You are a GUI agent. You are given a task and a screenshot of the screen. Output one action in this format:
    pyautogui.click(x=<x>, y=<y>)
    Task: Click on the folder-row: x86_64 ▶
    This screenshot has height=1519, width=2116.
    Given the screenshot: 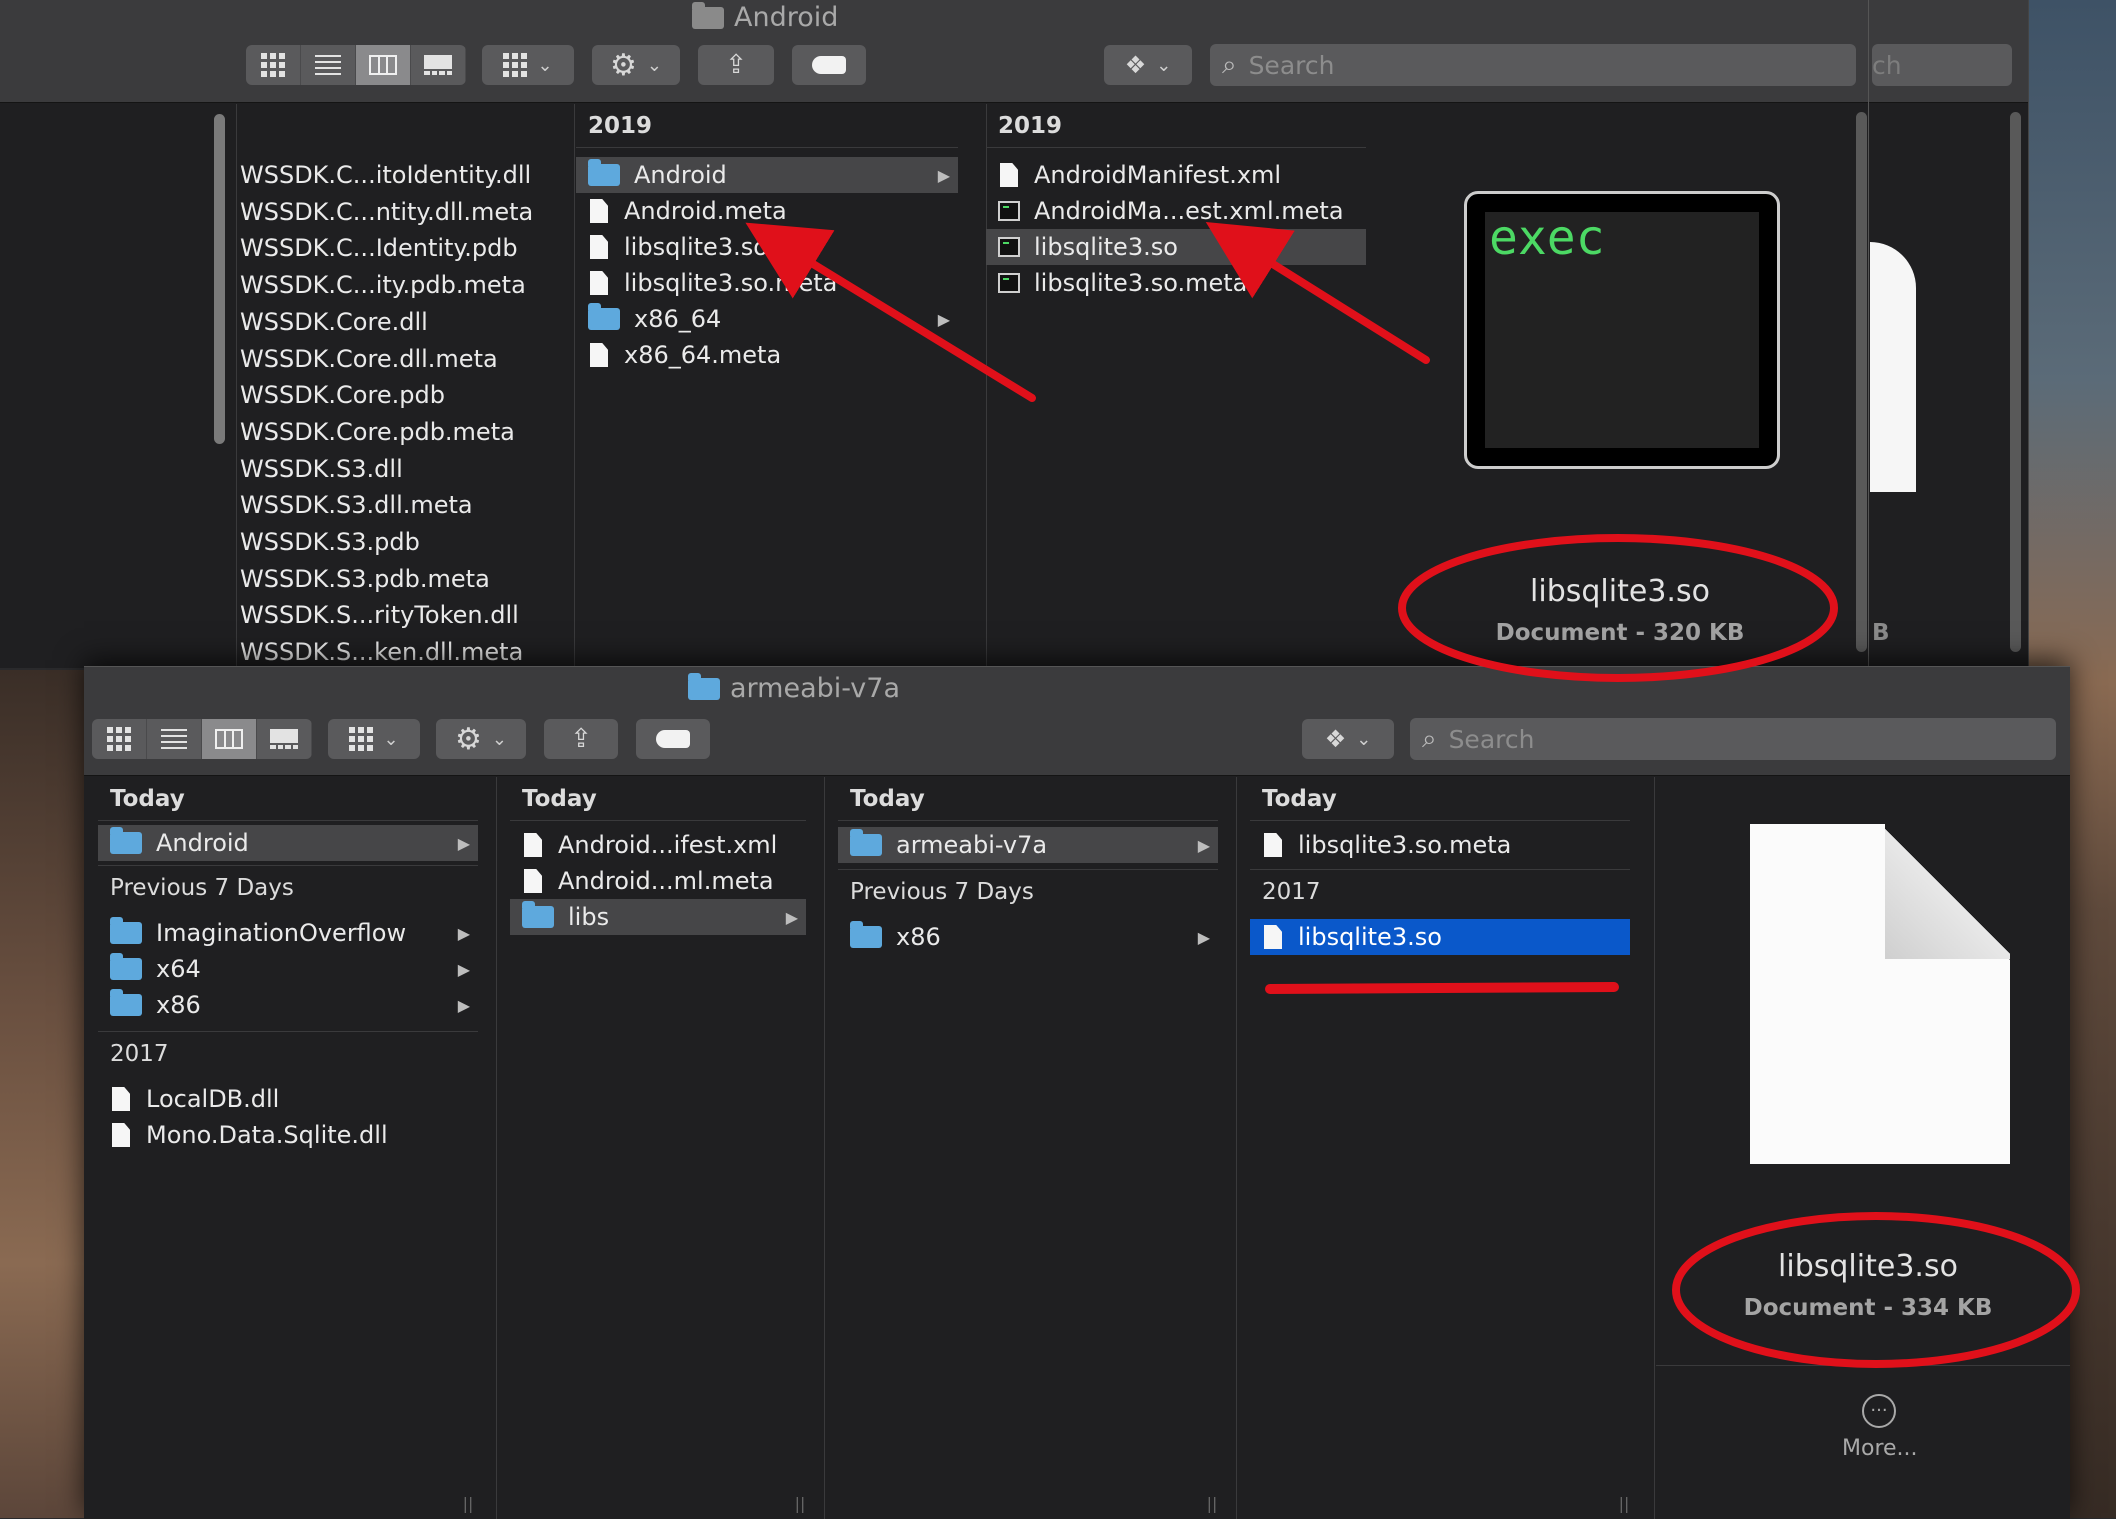 What is the action you would take?
    pyautogui.click(x=767, y=319)
    